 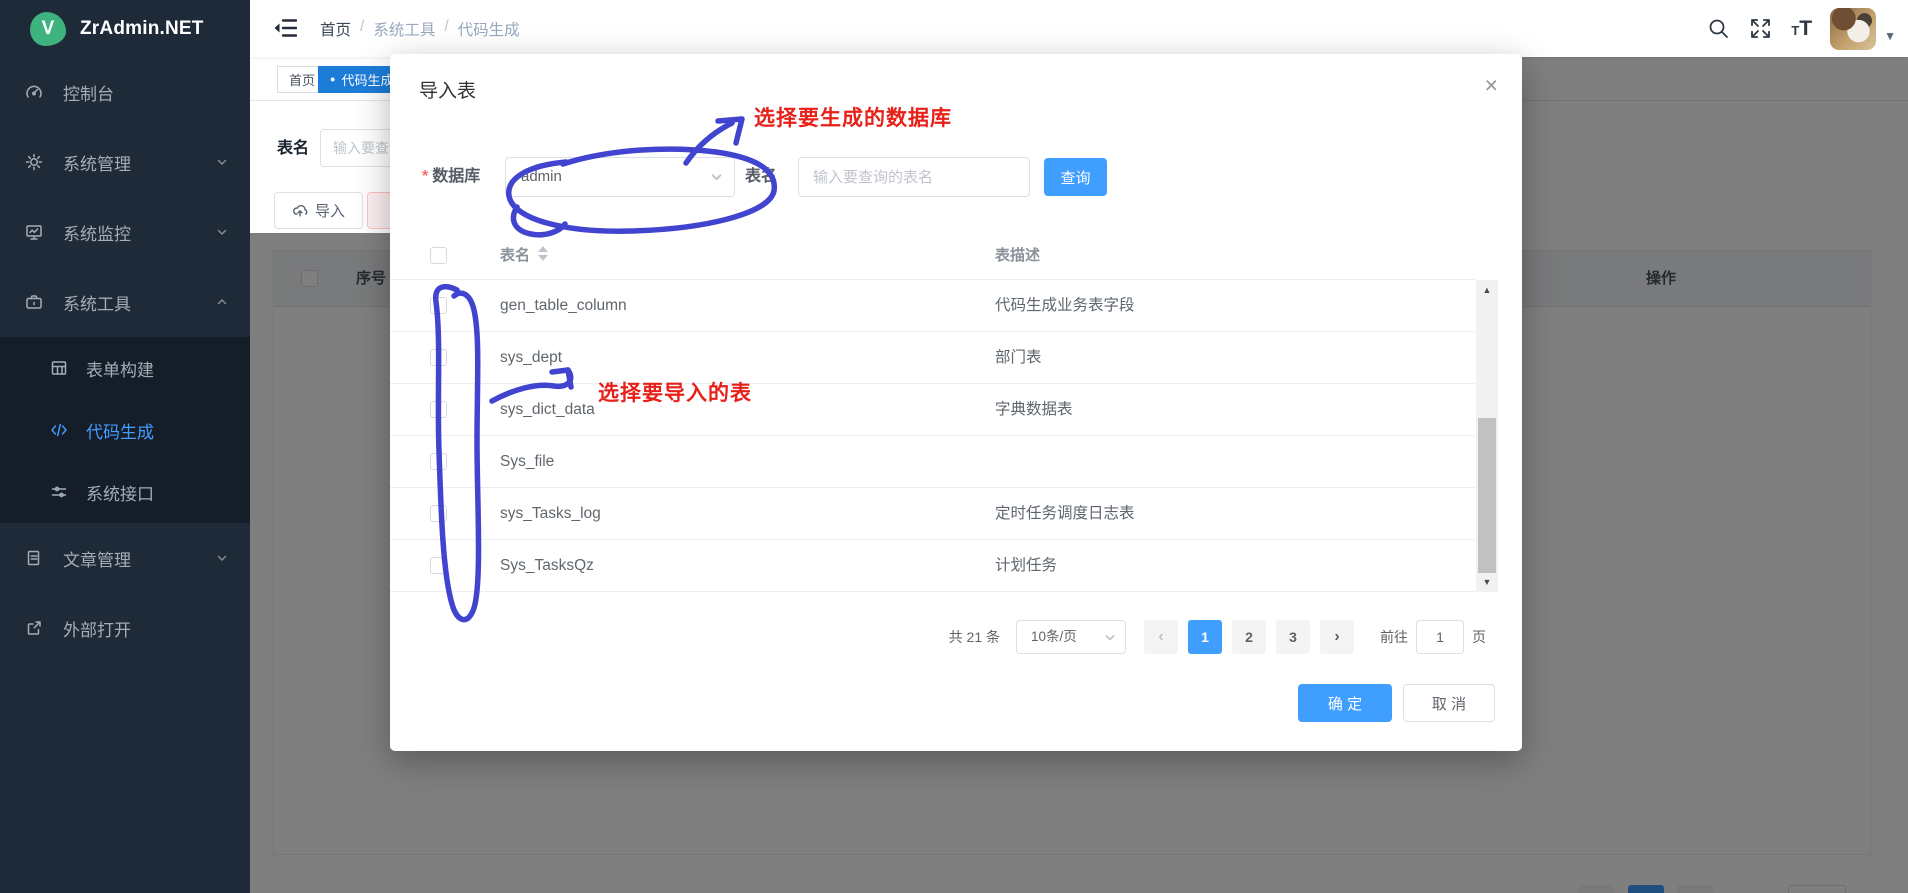 What do you see at coordinates (932, 358) in the screenshot?
I see `table-row: sys_dept 部门表` at bounding box center [932, 358].